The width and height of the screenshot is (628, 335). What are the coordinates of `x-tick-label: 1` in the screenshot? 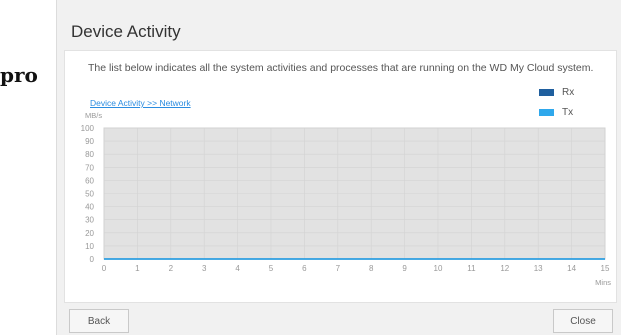 It's located at (137, 268).